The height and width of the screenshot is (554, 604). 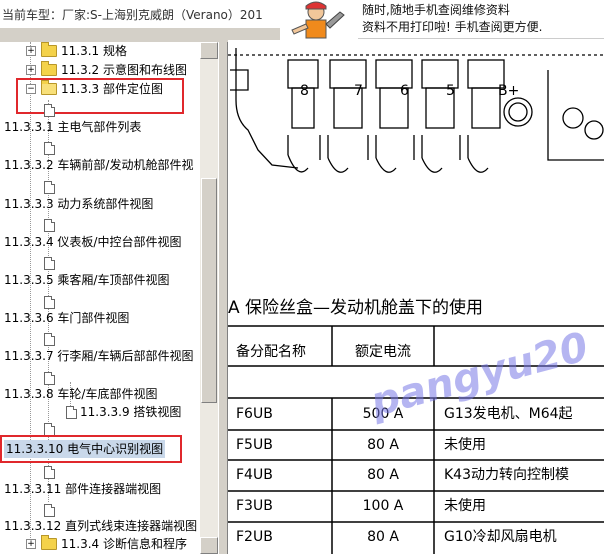 I want to click on tree-item-11-3-1: + 11.3.1 规格, so click(x=100, y=51).